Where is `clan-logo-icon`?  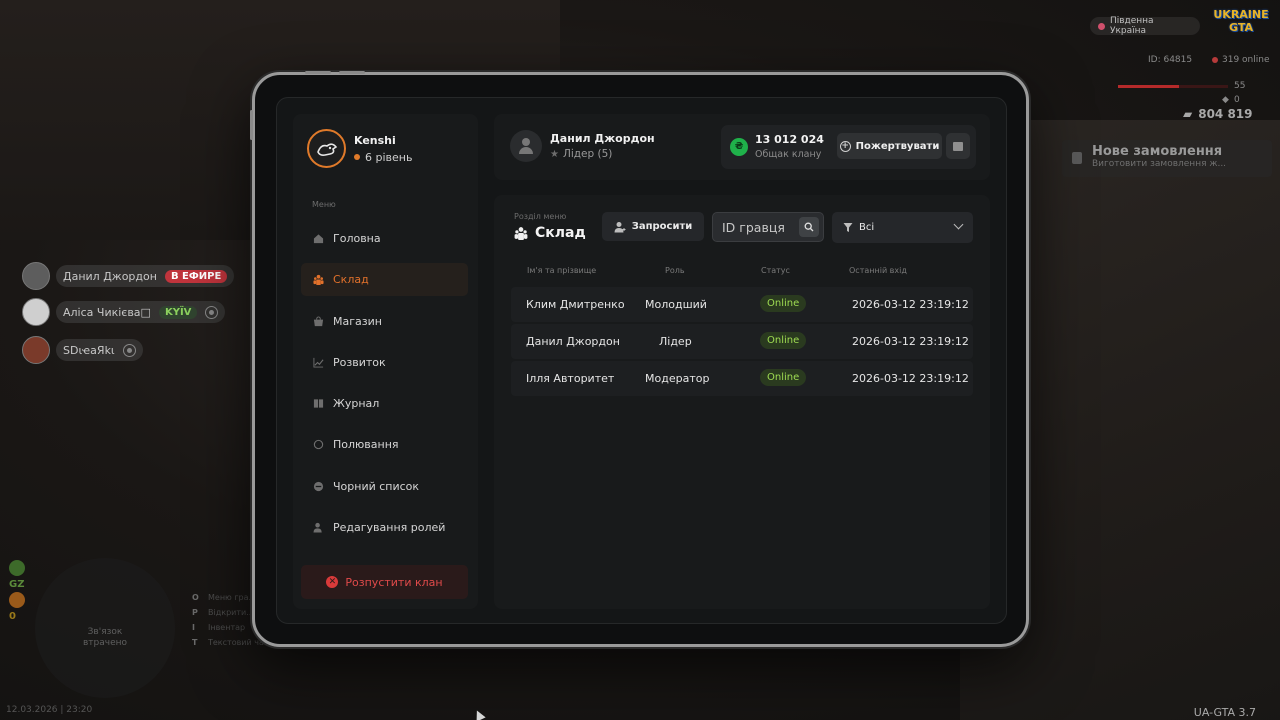
clan-logo-icon is located at coordinates (326, 148).